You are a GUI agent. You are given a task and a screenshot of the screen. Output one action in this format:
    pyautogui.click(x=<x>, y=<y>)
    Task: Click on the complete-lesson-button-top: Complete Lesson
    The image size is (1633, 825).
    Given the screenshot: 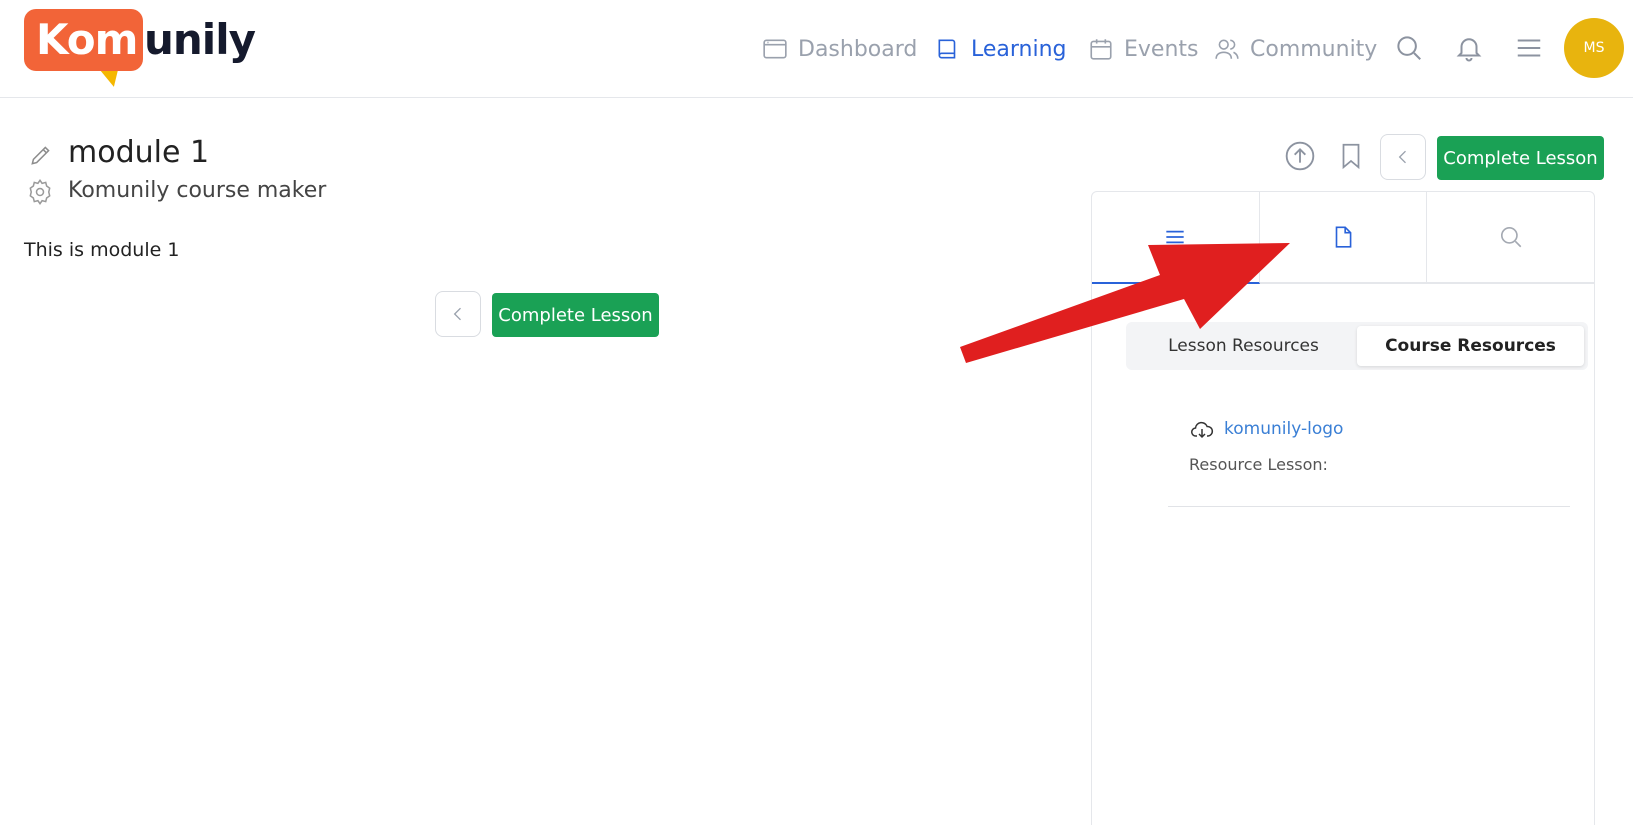 What is the action you would take?
    pyautogui.click(x=1520, y=158)
    